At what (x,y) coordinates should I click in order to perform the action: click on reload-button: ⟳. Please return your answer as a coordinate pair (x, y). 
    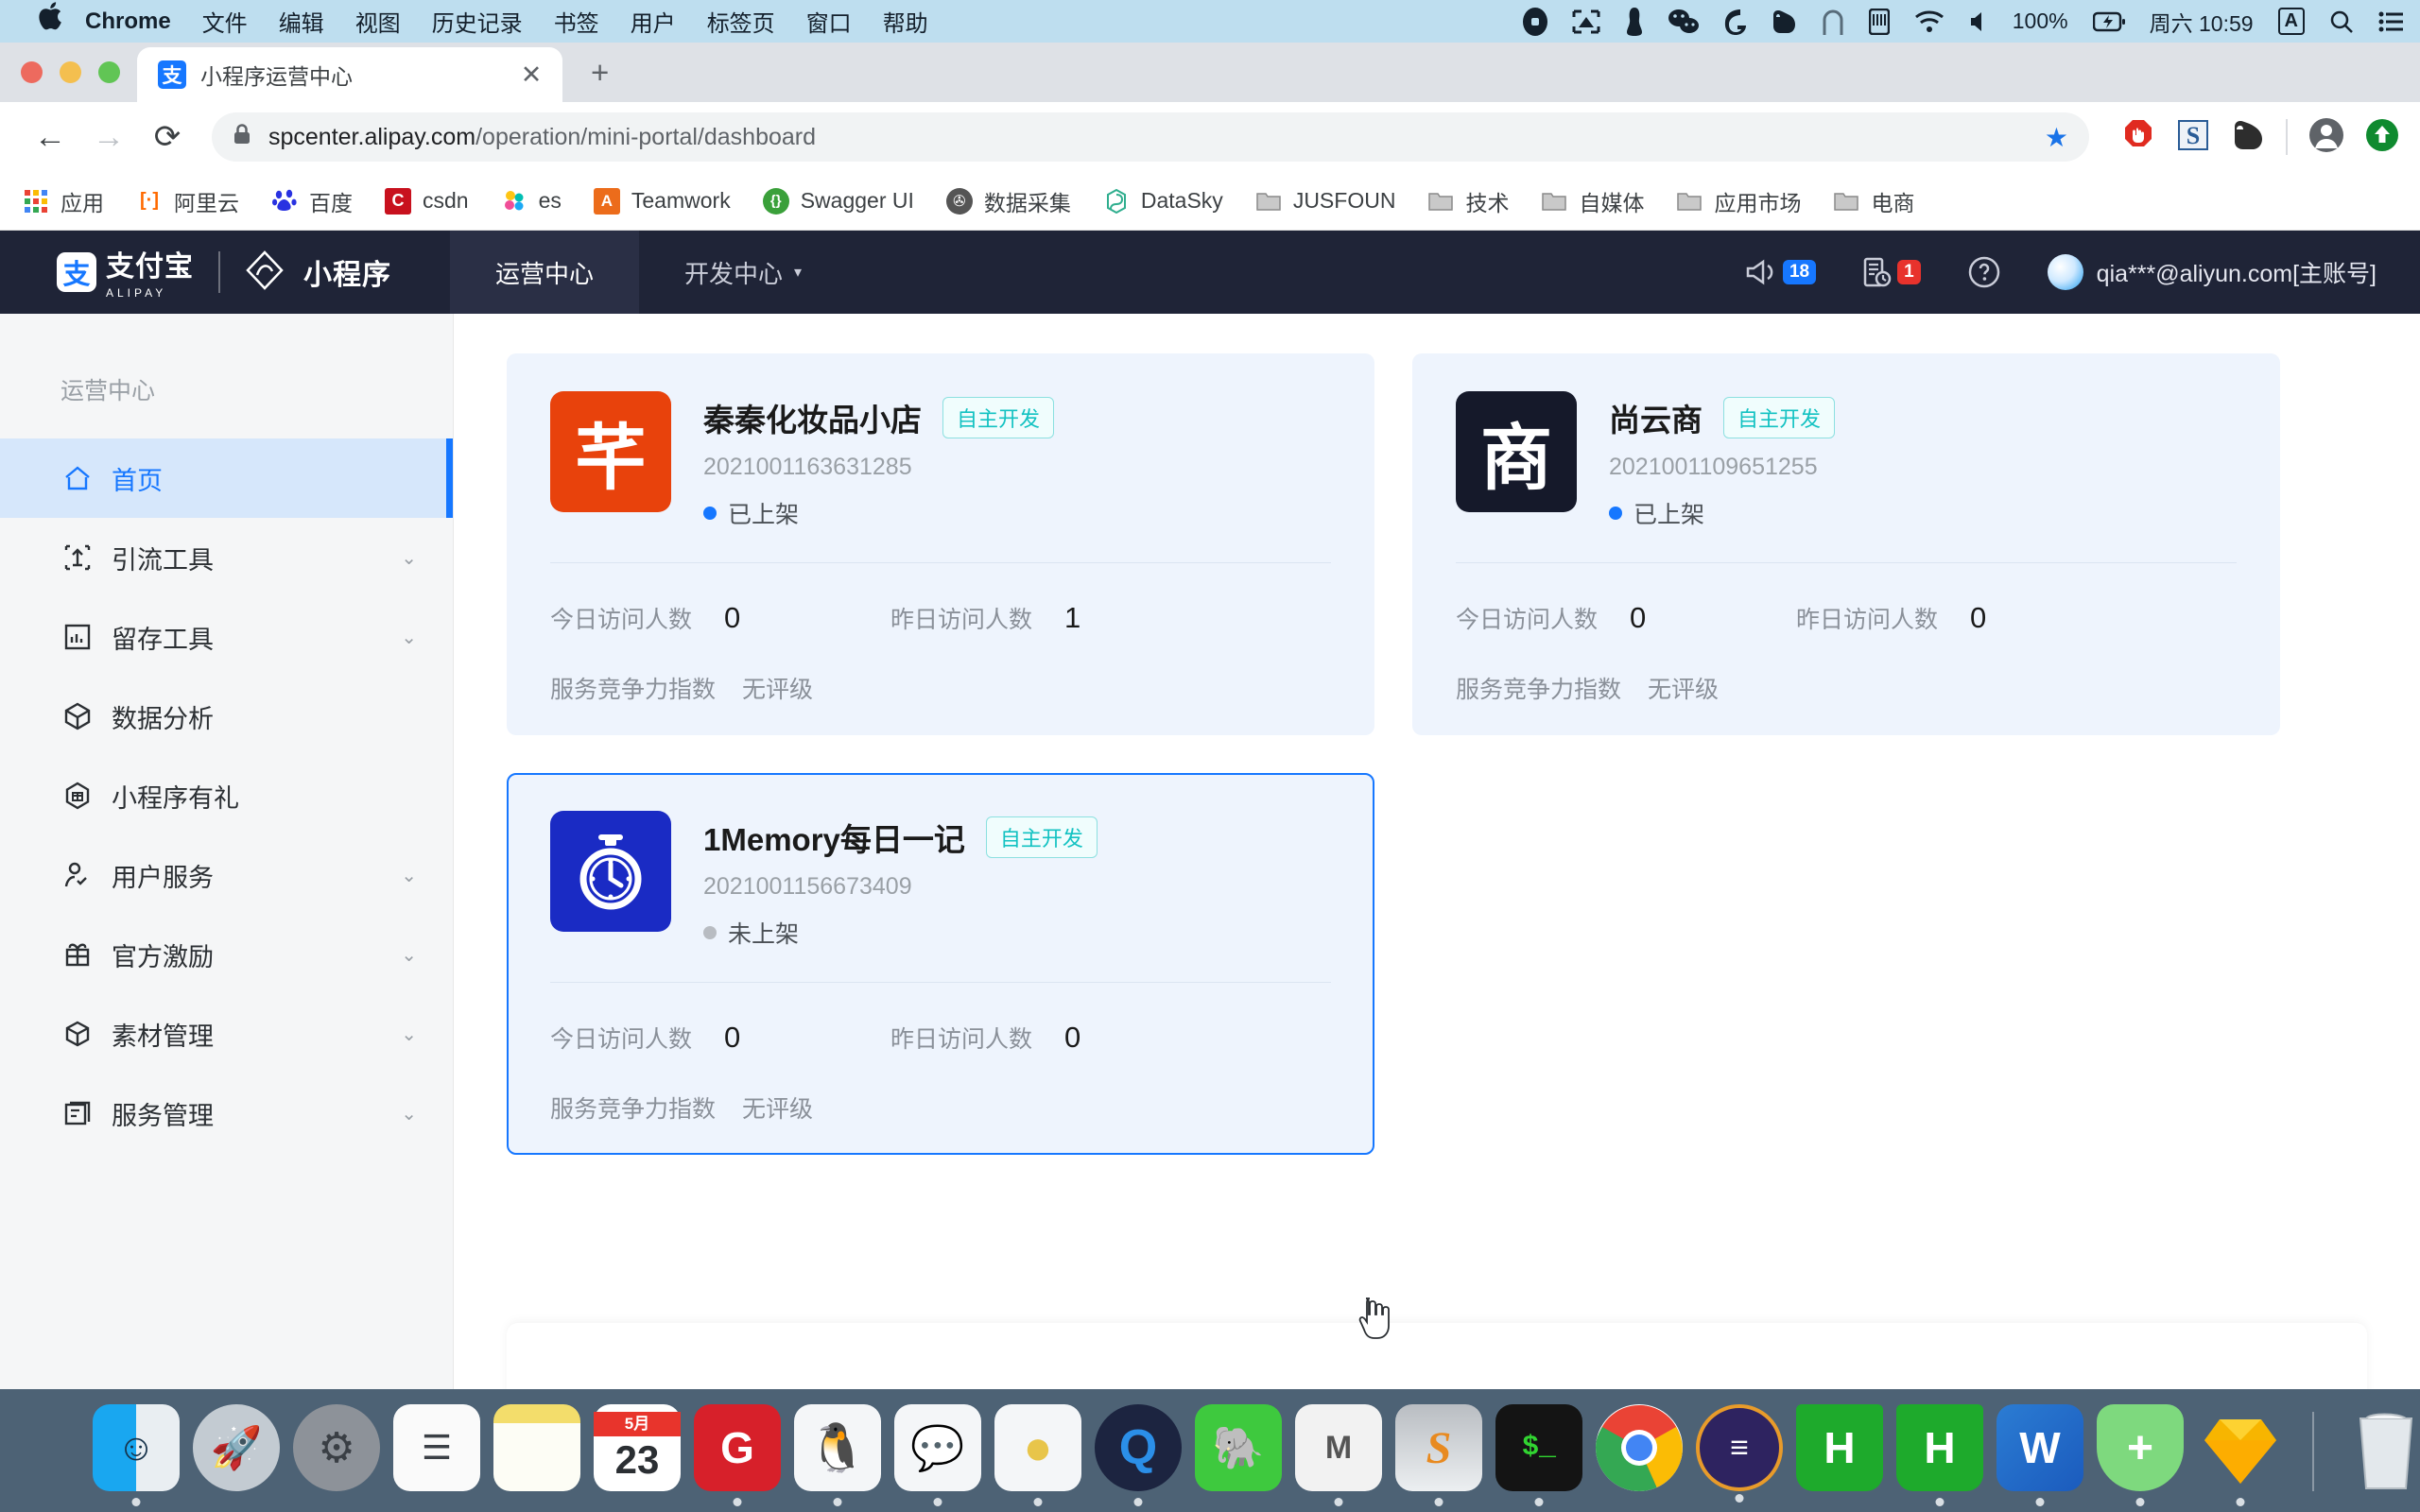
    Looking at the image, I should click on (167, 137).